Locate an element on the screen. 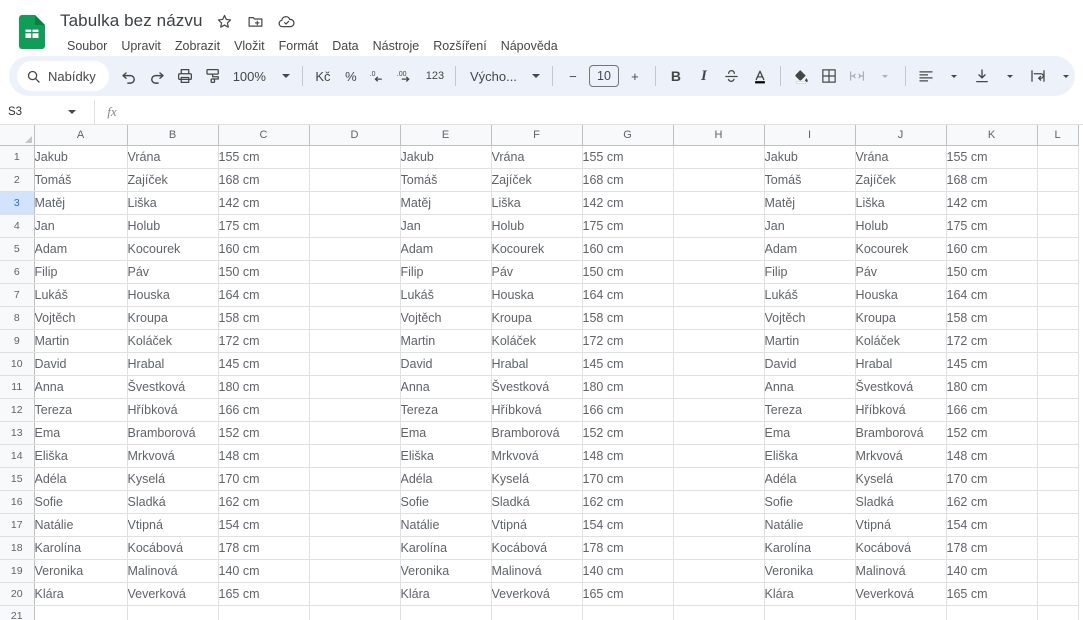 The width and height of the screenshot is (1083, 620). page-title: Tabulka bez názvu is located at coordinates (131, 21).